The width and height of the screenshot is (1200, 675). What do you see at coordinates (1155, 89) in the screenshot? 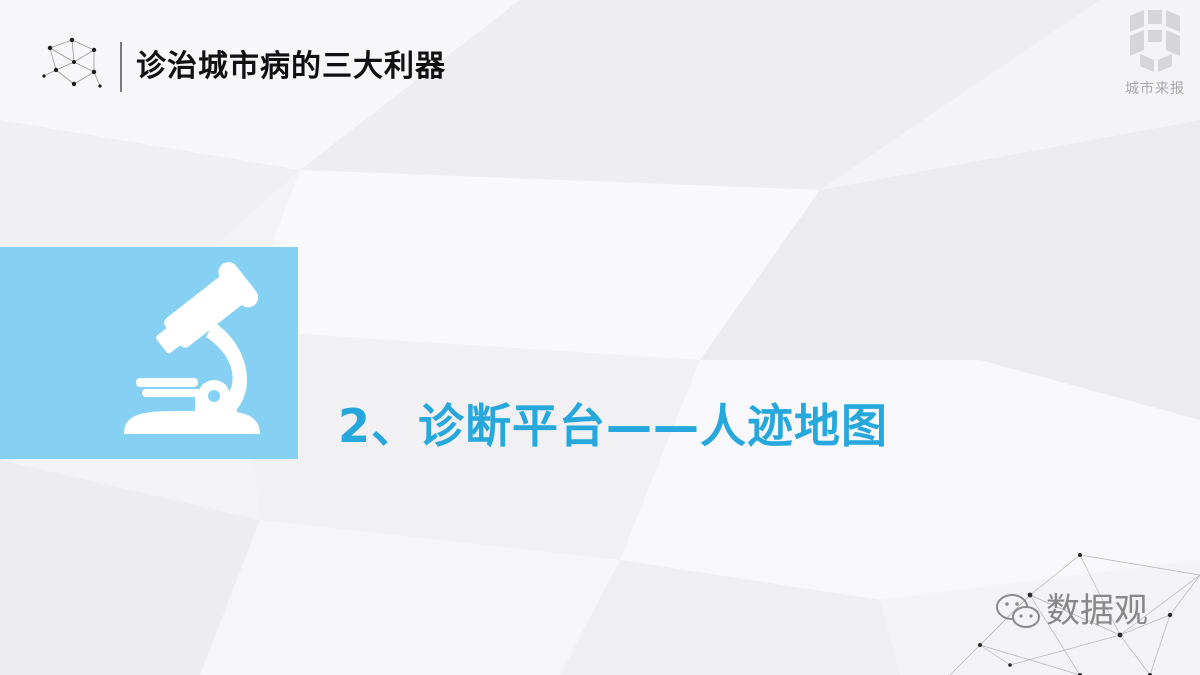
I see `brand-logo-text: 城市来报` at bounding box center [1155, 89].